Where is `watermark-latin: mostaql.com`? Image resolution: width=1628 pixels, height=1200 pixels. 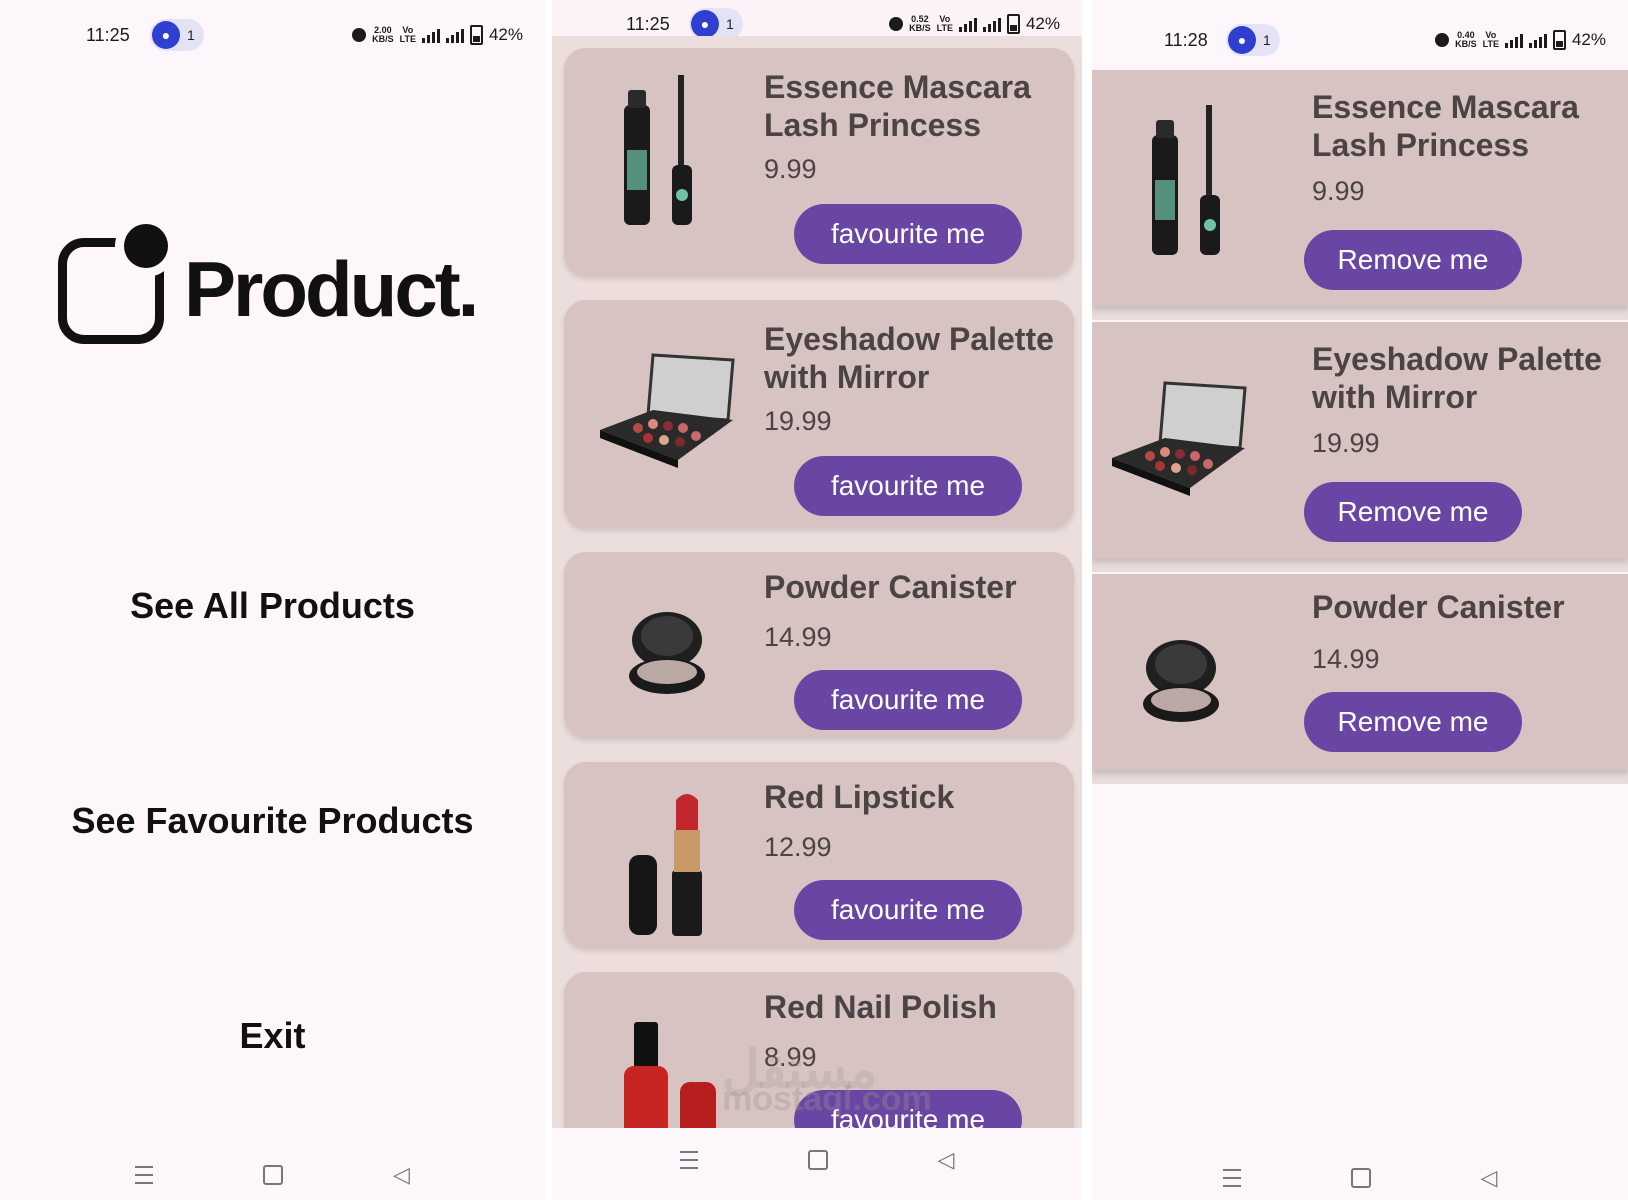
watermark-latin: mostaql.com is located at coordinates (827, 1099).